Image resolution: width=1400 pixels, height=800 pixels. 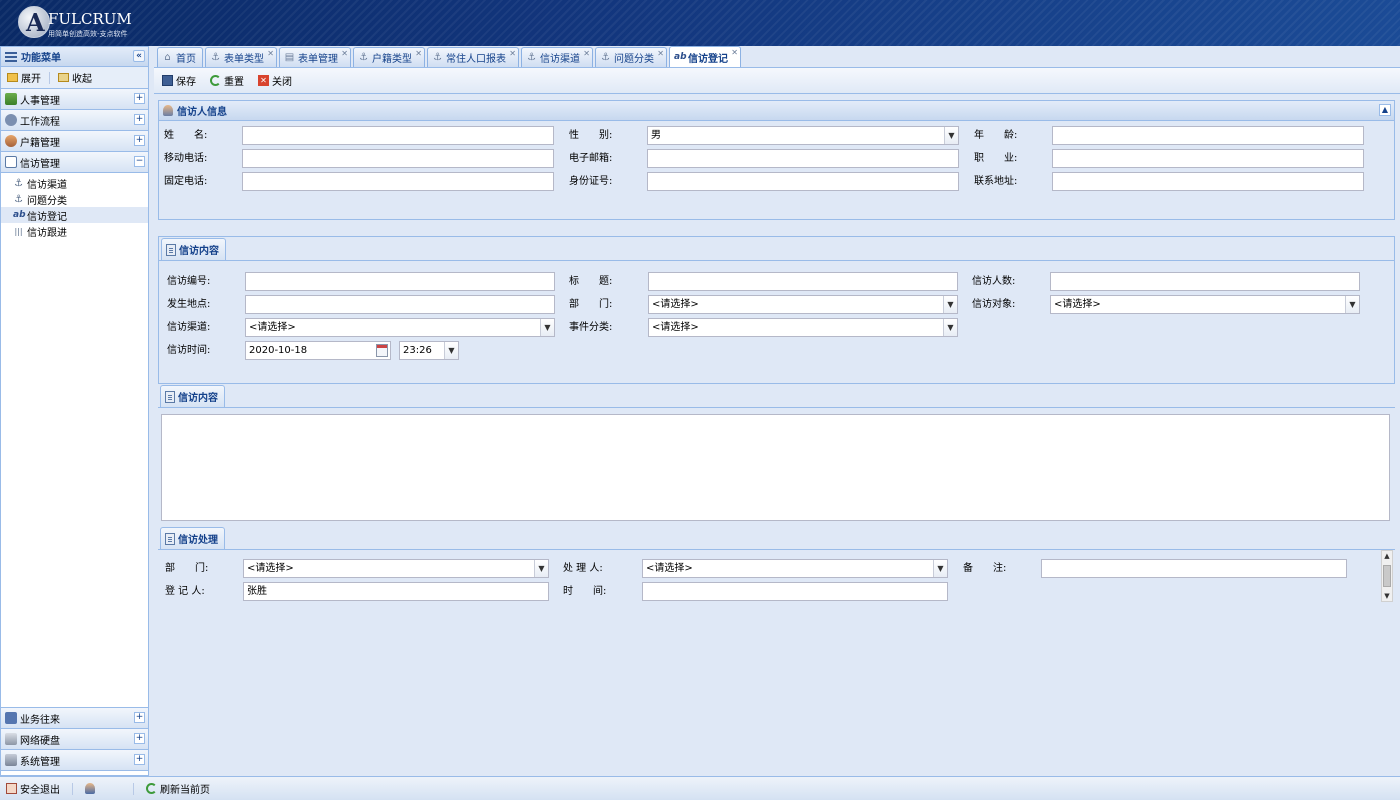 I want to click on close-button: ✕ 关闭, so click(x=275, y=81).